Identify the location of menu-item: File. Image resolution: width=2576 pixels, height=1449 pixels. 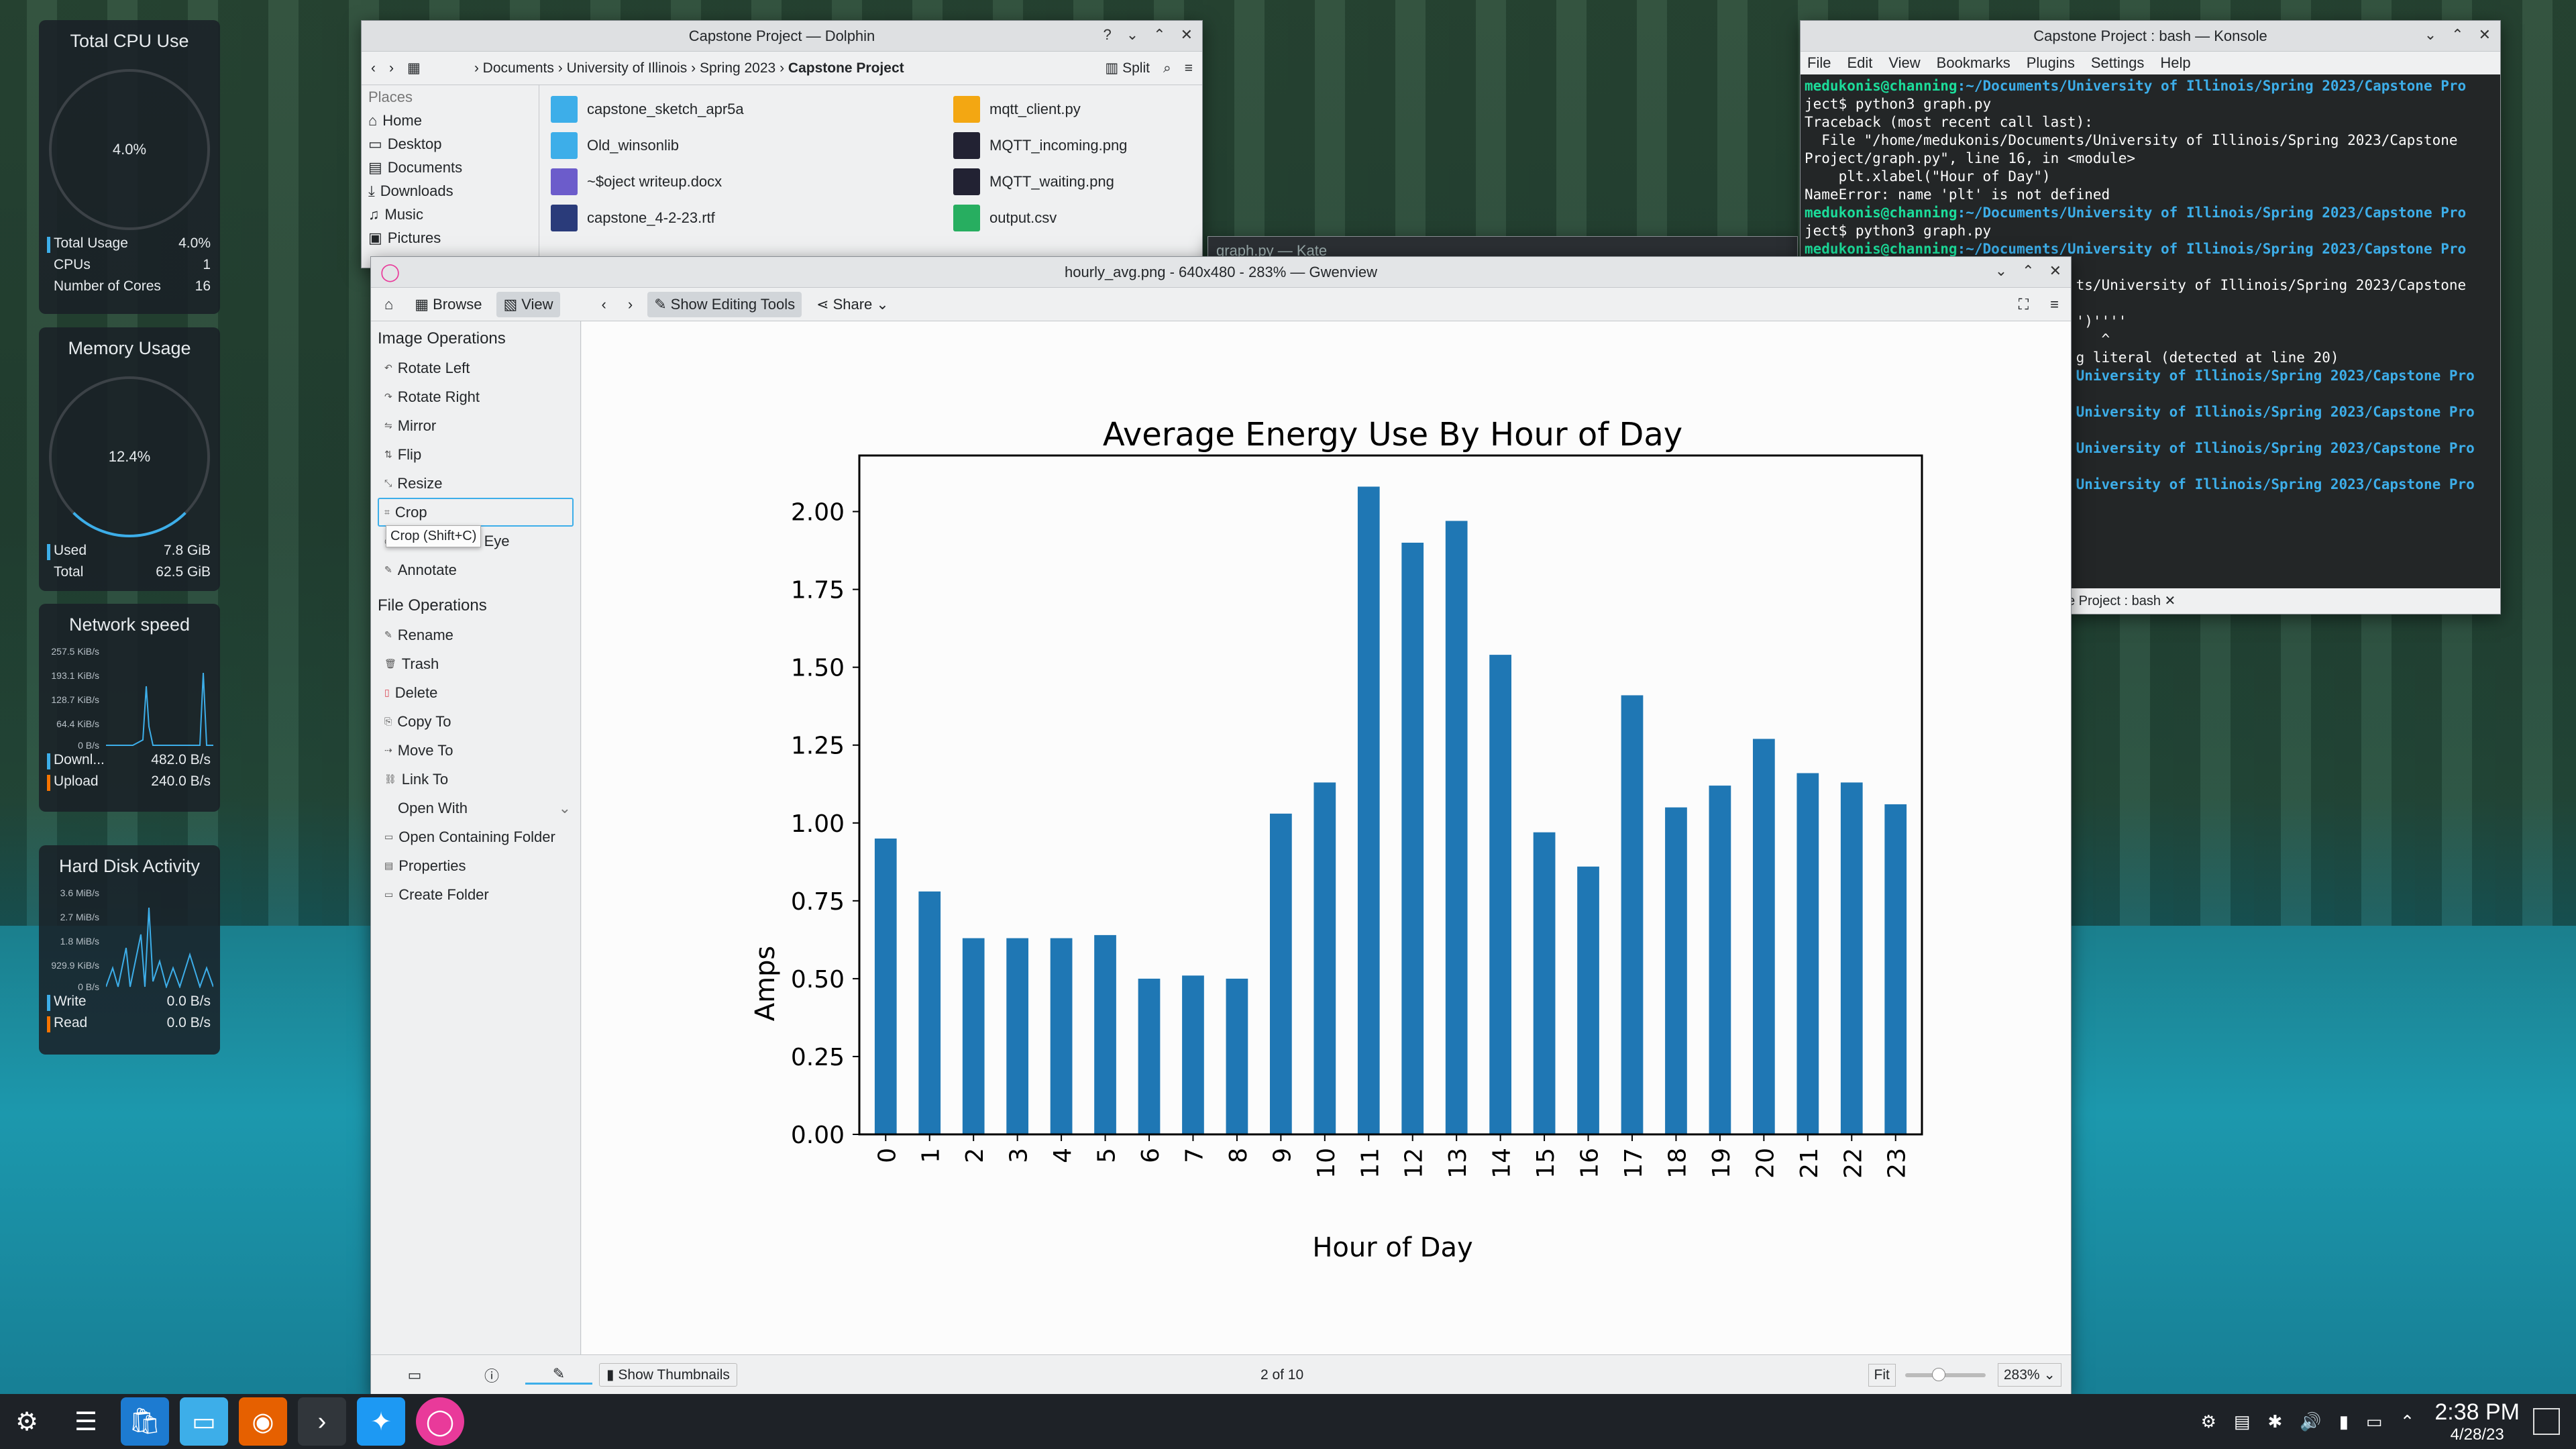
(1819, 63).